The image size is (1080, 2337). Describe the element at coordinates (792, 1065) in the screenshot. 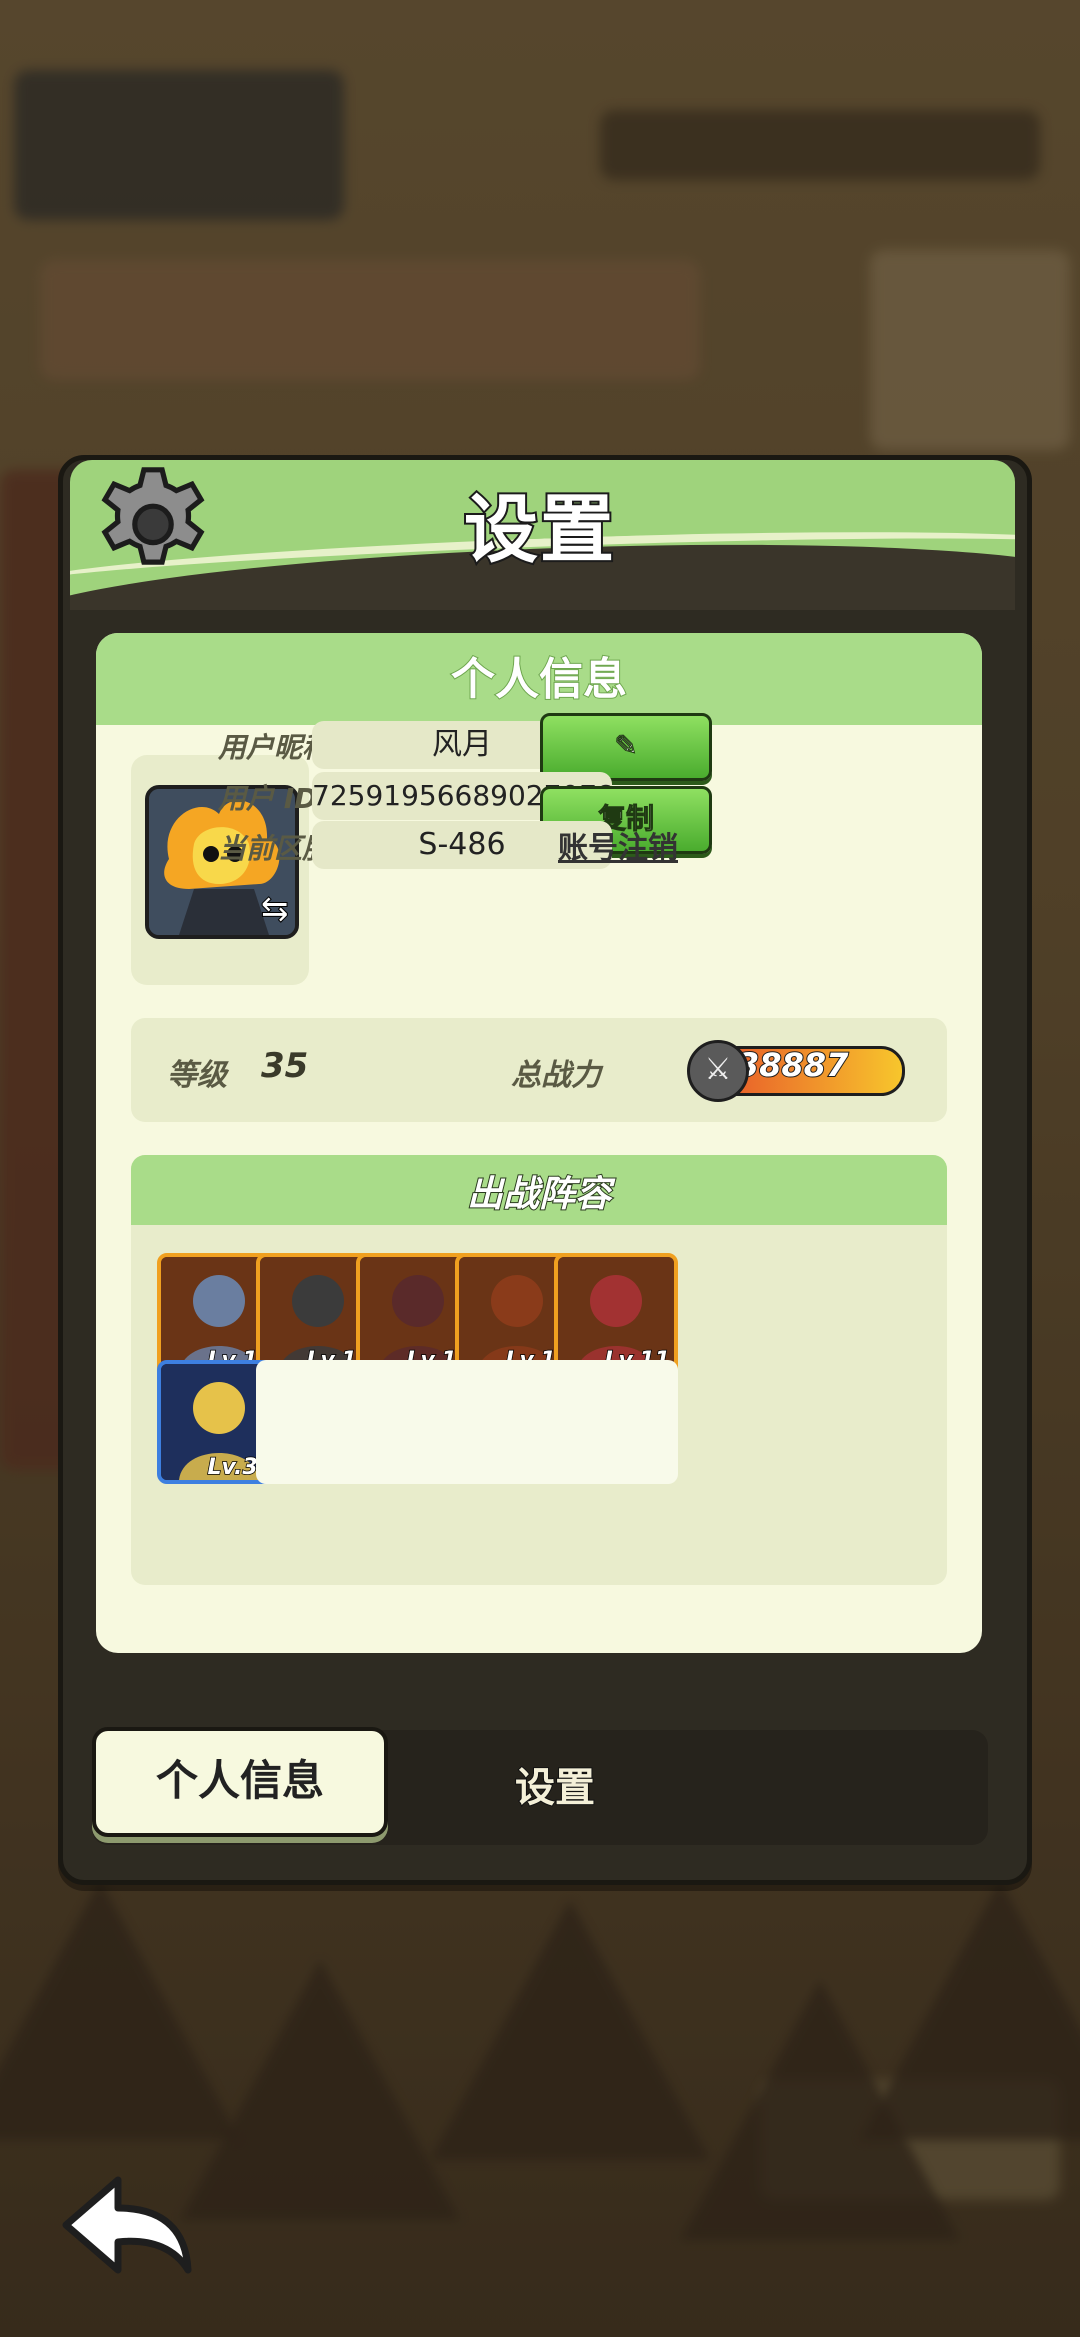

I see `power-value: 38887` at that location.